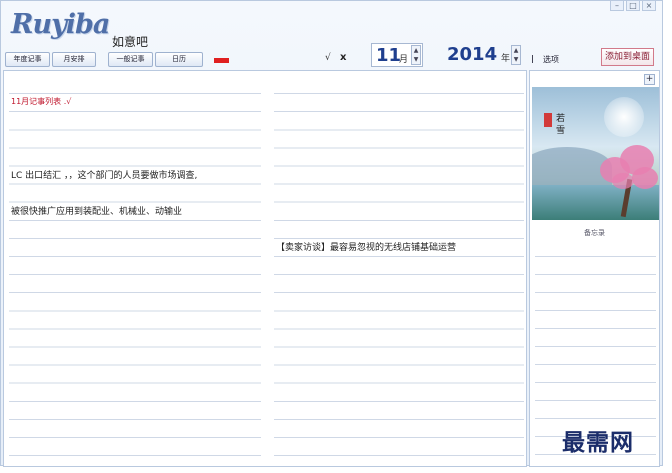  I want to click on view-tabs: 年度记事 月安排 一般记事 日历, so click(104, 59).